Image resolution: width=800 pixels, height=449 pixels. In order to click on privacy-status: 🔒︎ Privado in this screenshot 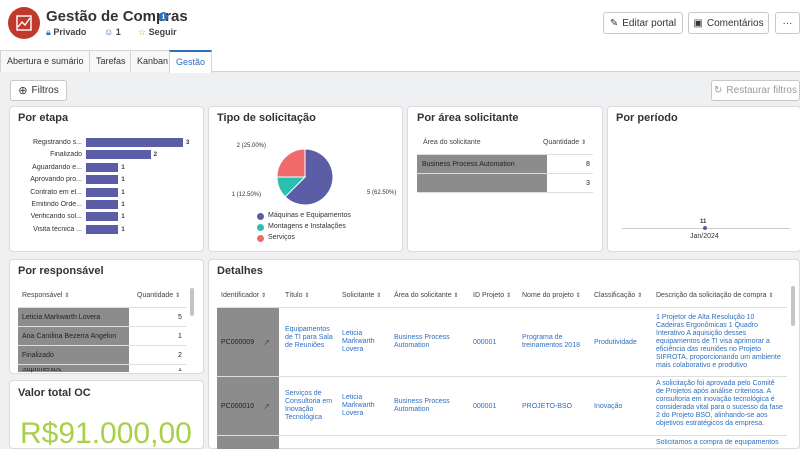, I will do `click(66, 32)`.